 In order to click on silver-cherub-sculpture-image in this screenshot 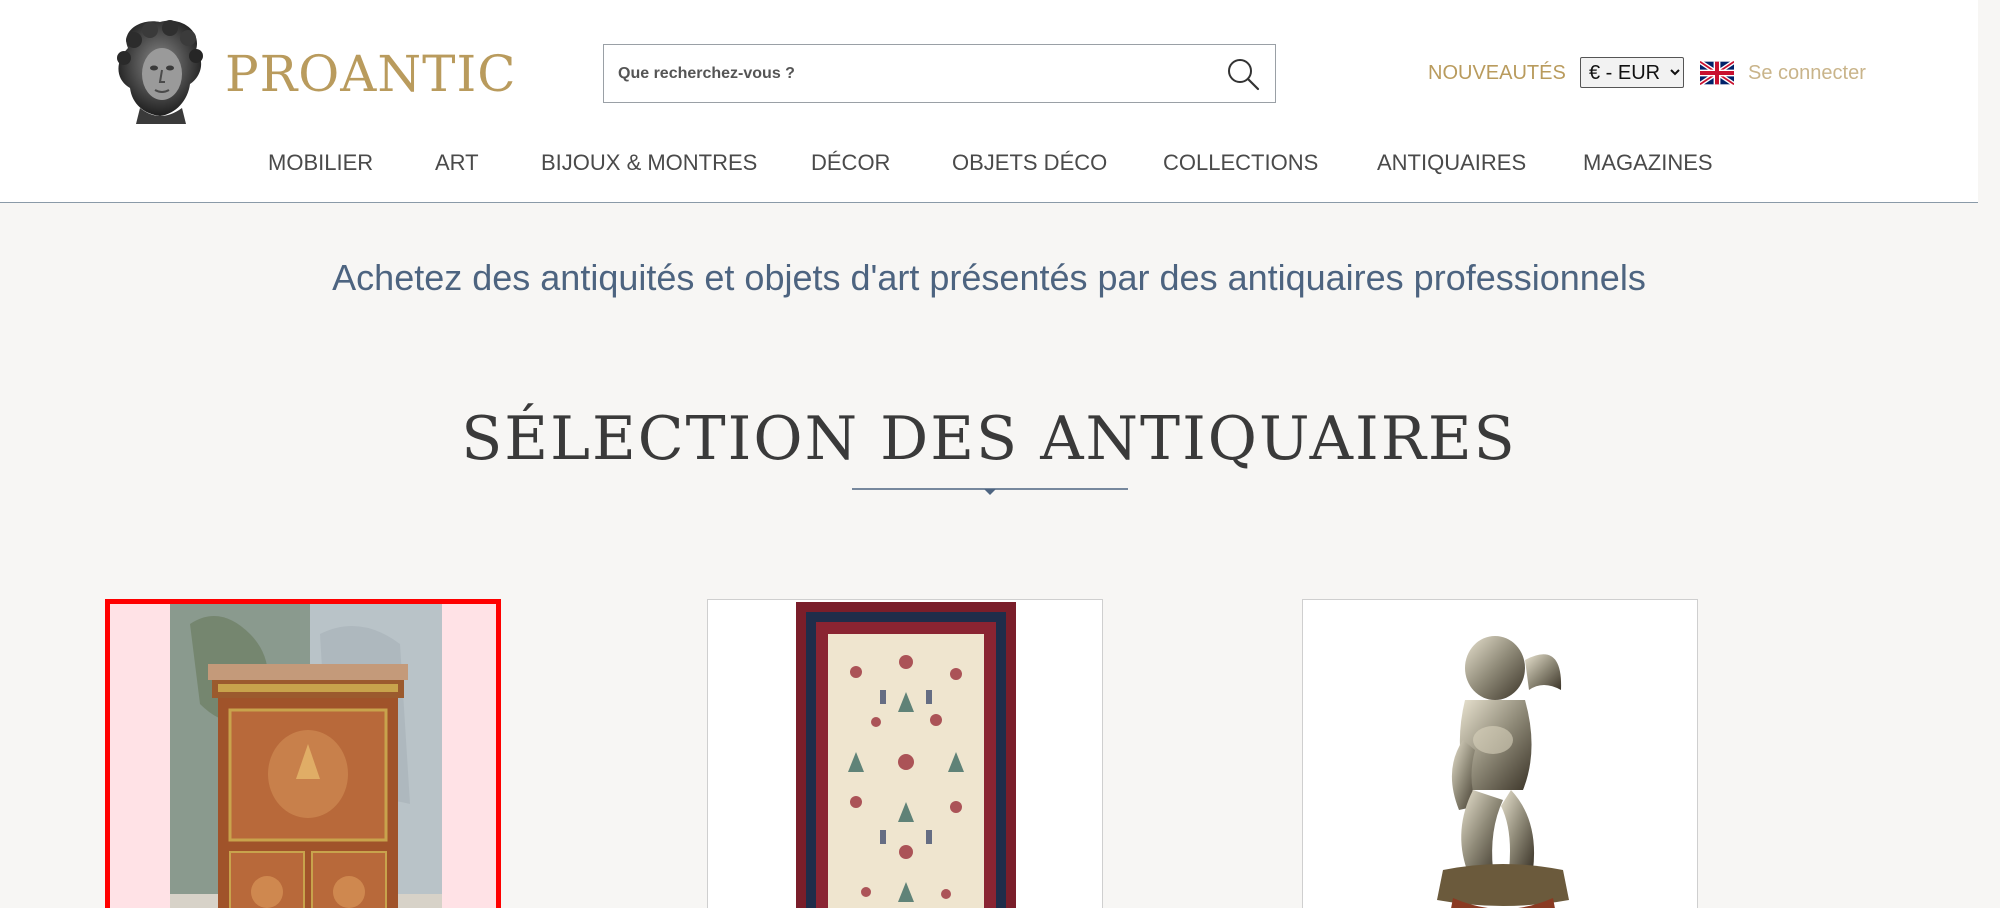, I will do `click(1503, 772)`.